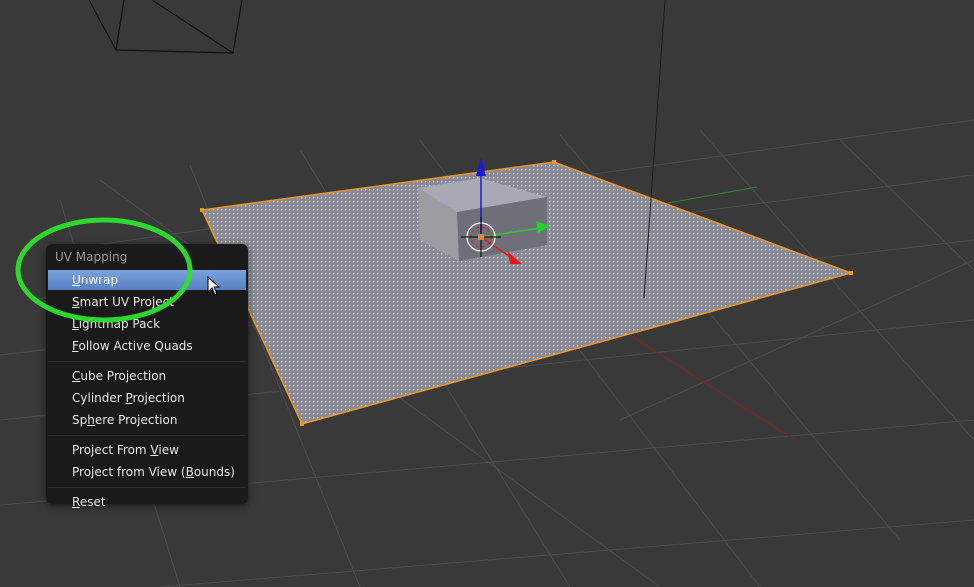 This screenshot has width=974, height=587. What do you see at coordinates (76, 502) in the screenshot?
I see `menu-item-label-part: R` at bounding box center [76, 502].